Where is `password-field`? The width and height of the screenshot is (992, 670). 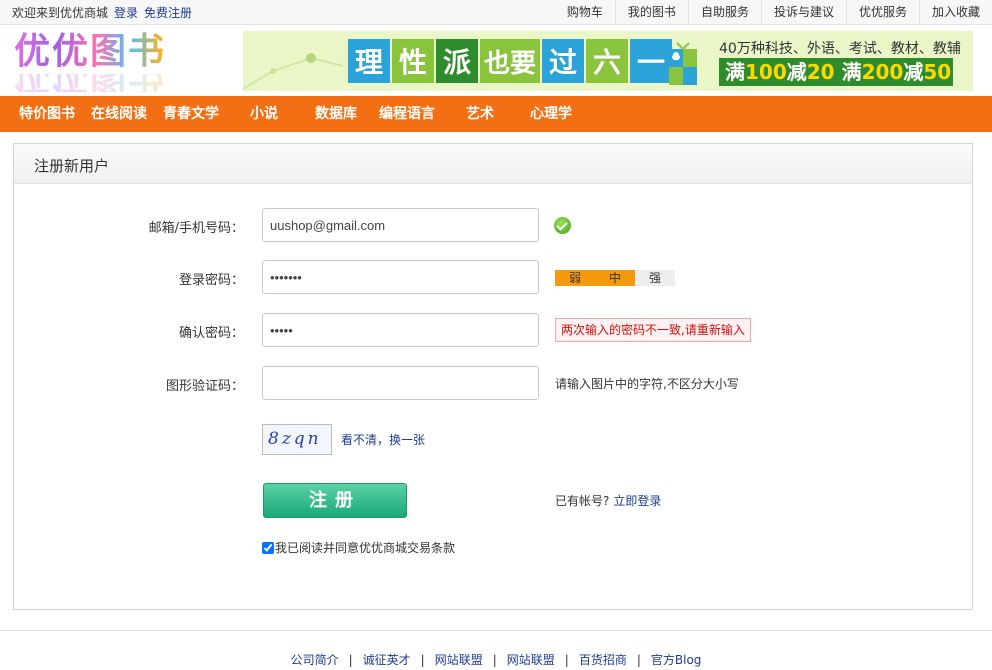 password-field is located at coordinates (400, 277).